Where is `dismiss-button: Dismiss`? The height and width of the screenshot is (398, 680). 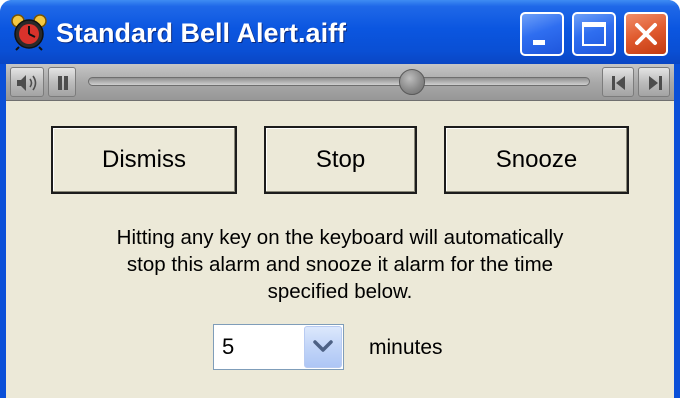
dismiss-button: Dismiss is located at coordinates (144, 160).